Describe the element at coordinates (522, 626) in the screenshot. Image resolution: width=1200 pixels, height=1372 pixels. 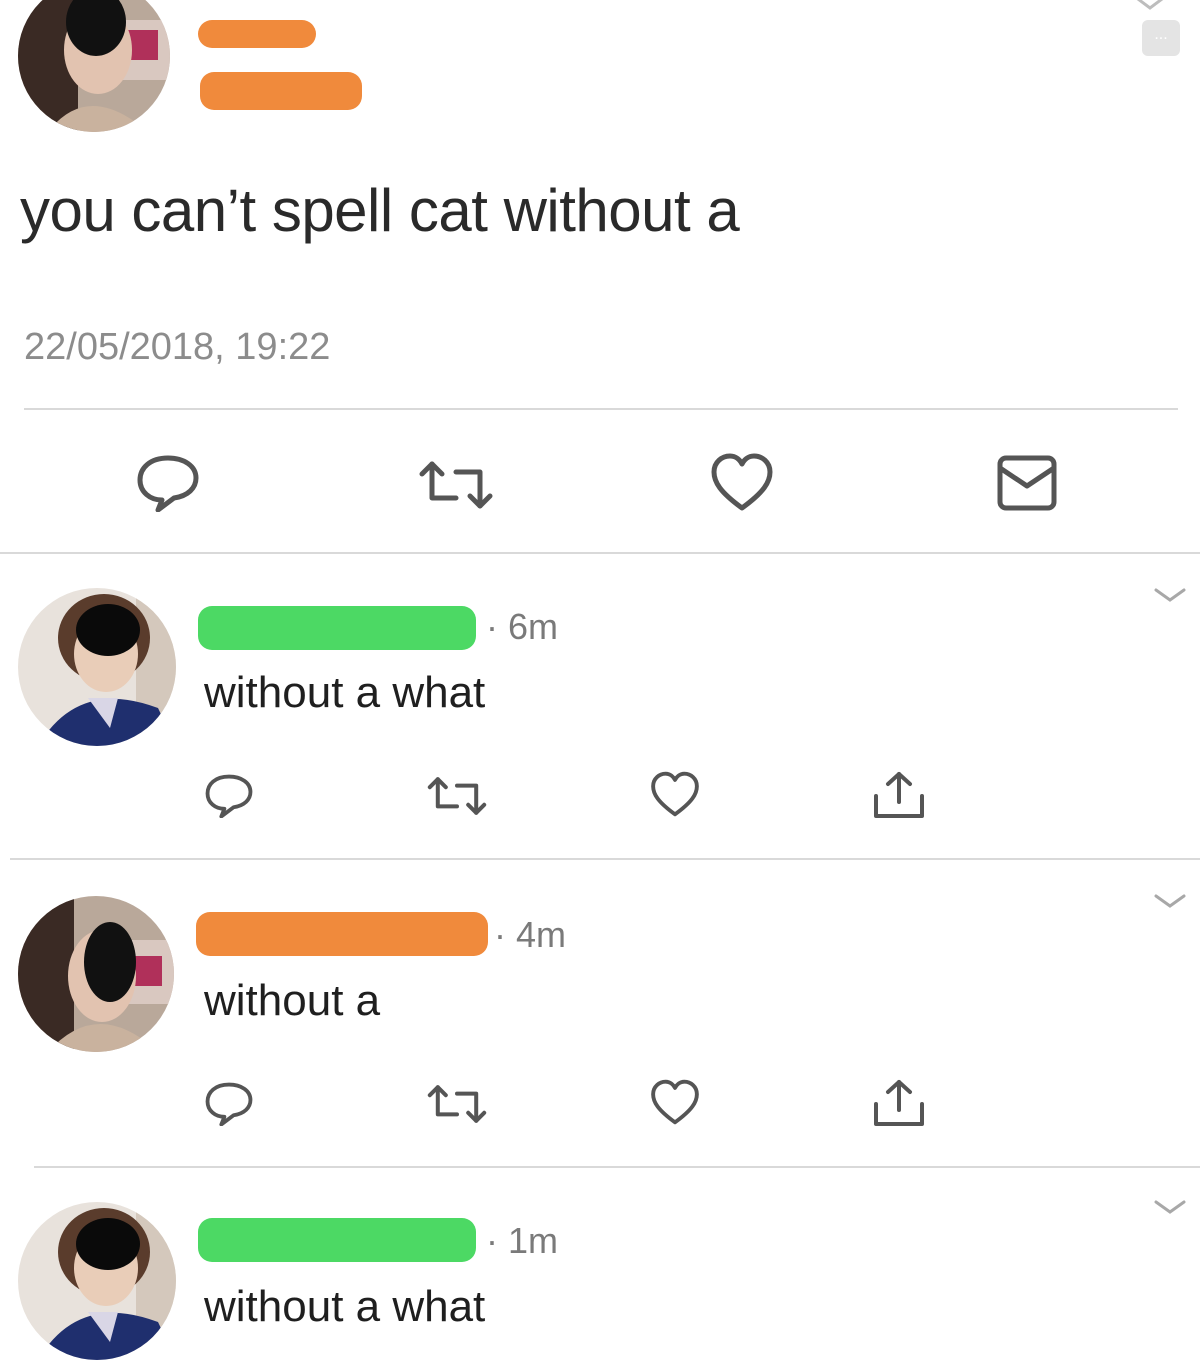
I see `reply-time: · 6m` at that location.